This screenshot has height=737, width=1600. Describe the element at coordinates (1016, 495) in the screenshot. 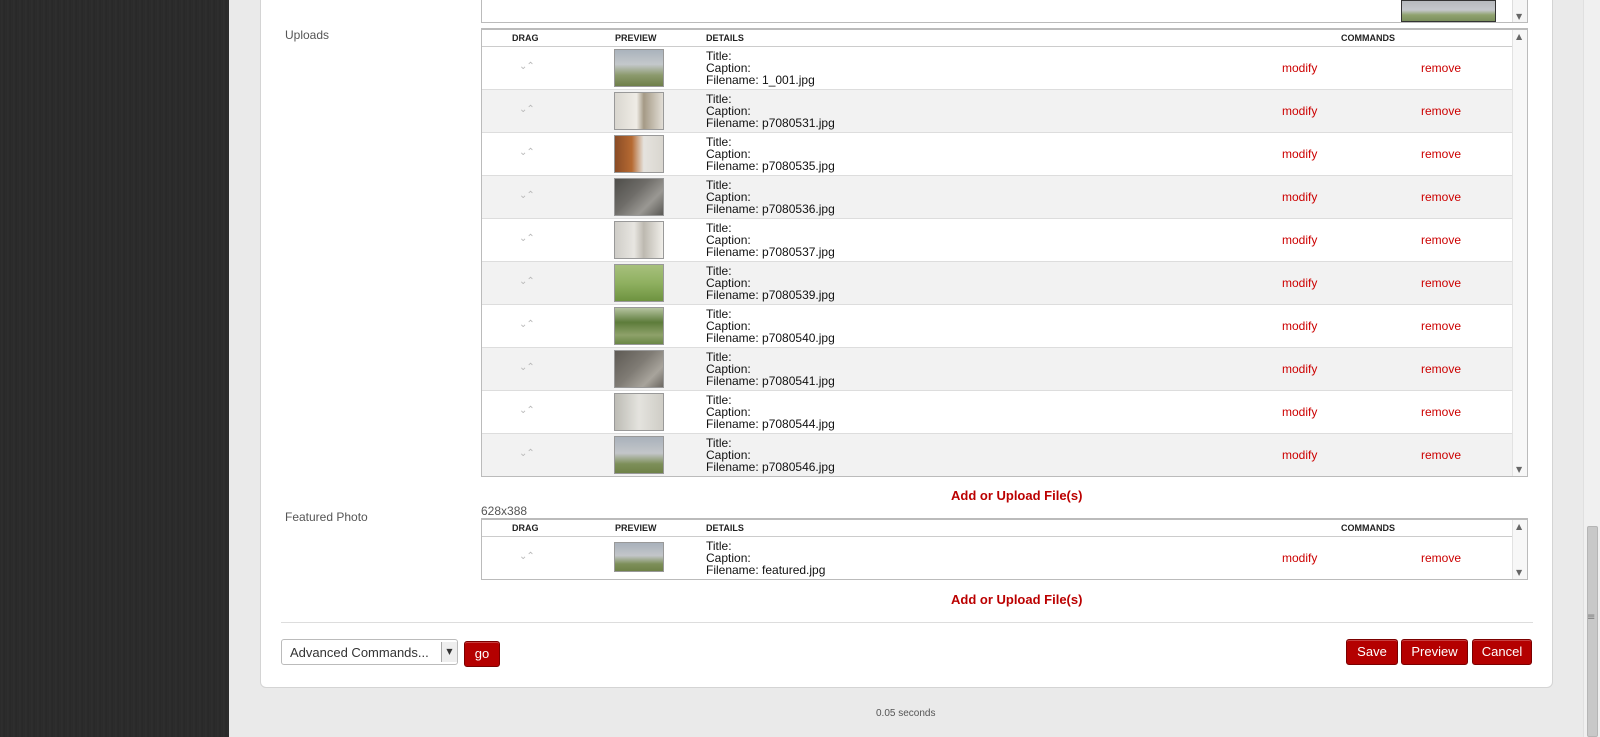

I see `uploads-add-link: Add or Upload File(s)` at that location.